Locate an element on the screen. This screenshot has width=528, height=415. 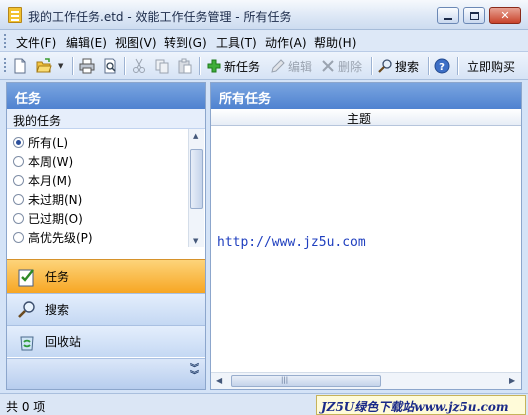
open-file-button is located at coordinates (44, 66).